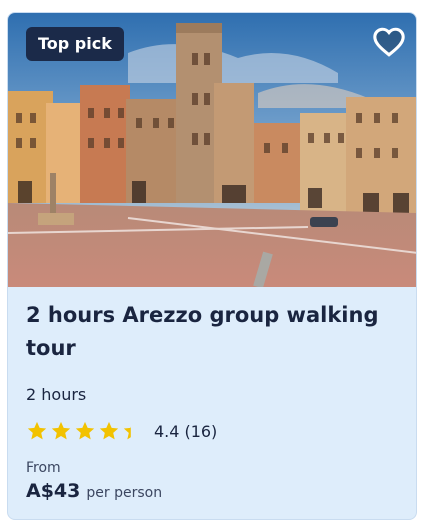 This screenshot has height=530, width=425. I want to click on top-pick-badge: Top pick, so click(75, 44).